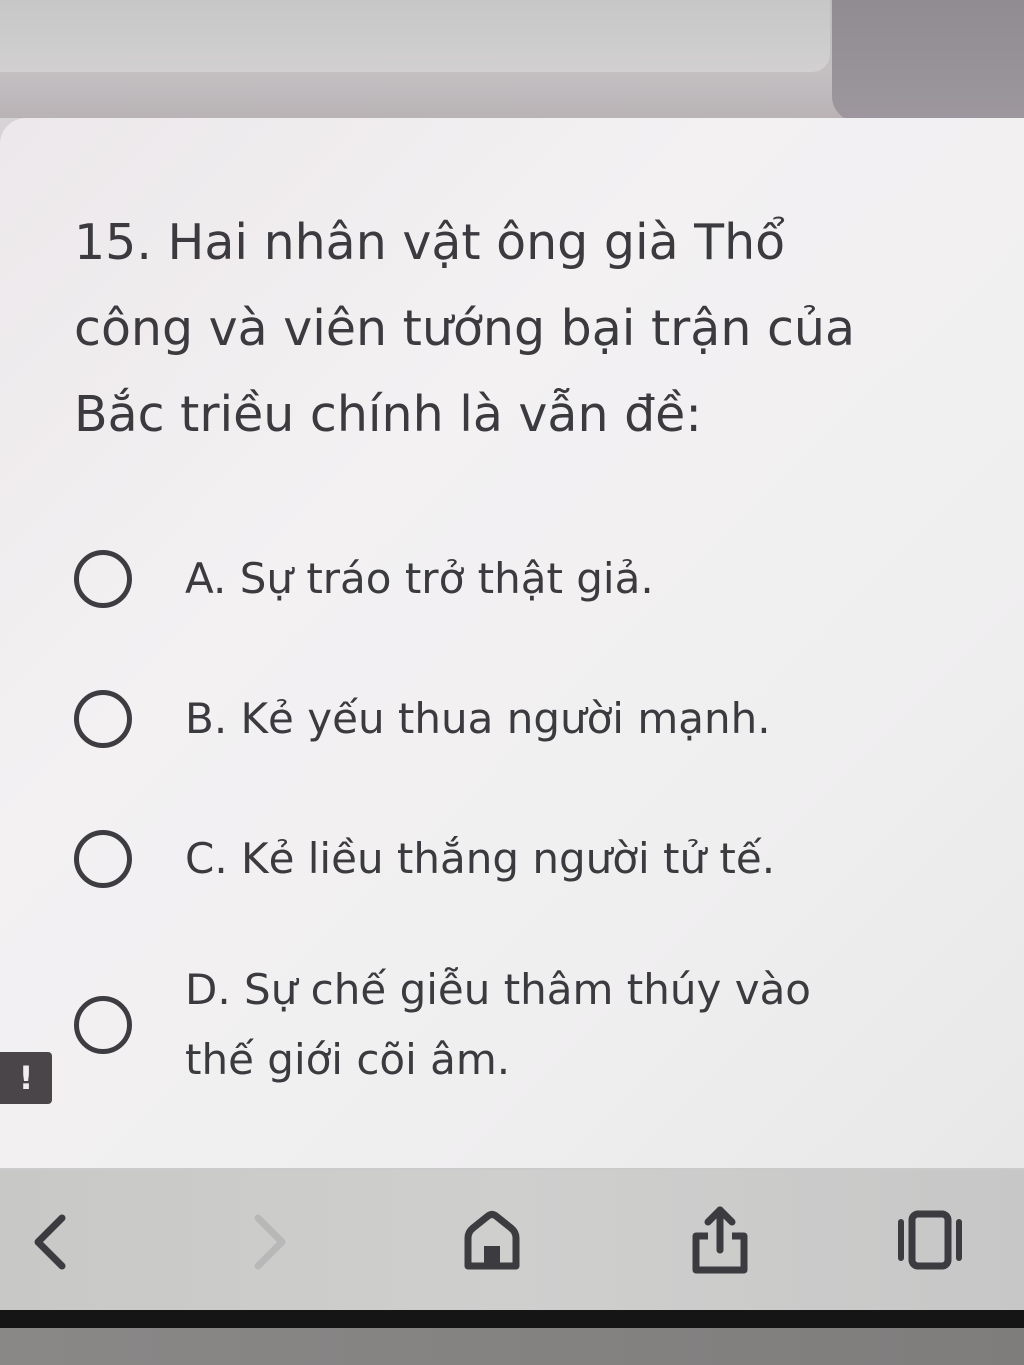  I want to click on feedback-label: !, so click(26, 1078).